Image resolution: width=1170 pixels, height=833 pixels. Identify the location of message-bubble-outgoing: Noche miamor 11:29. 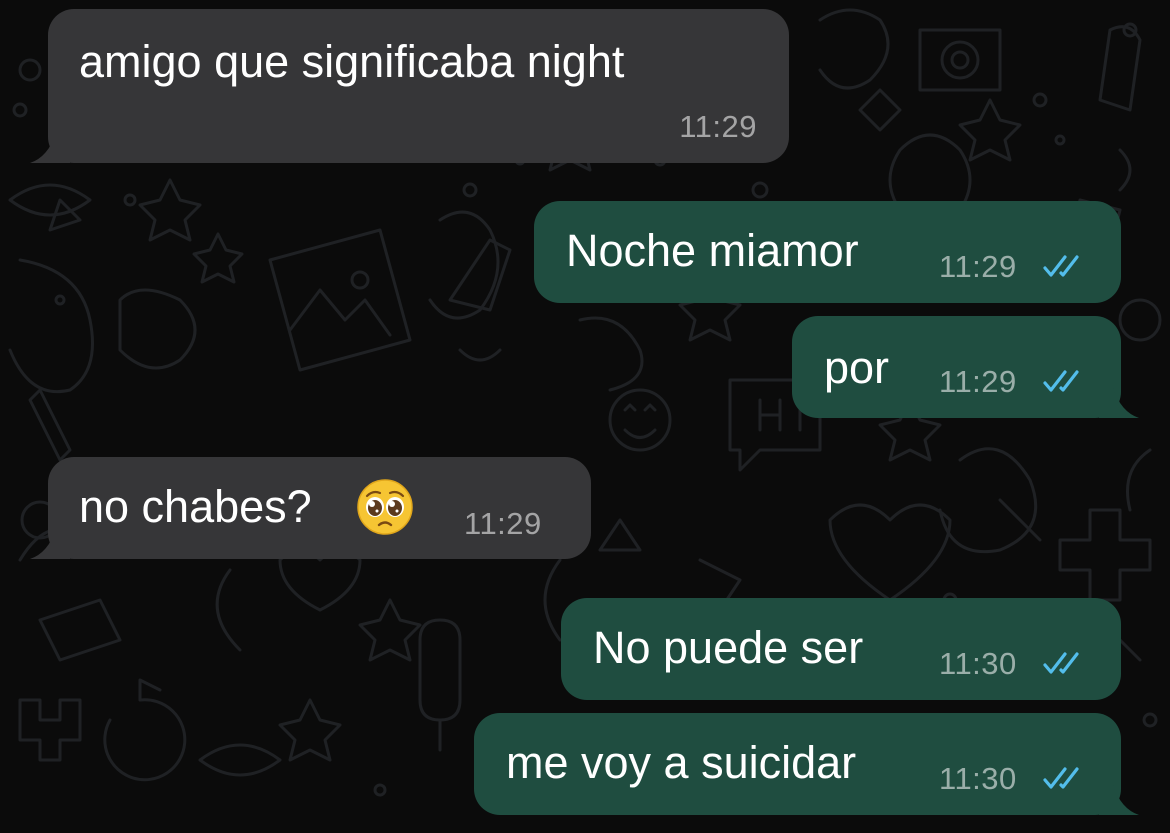
(827, 252).